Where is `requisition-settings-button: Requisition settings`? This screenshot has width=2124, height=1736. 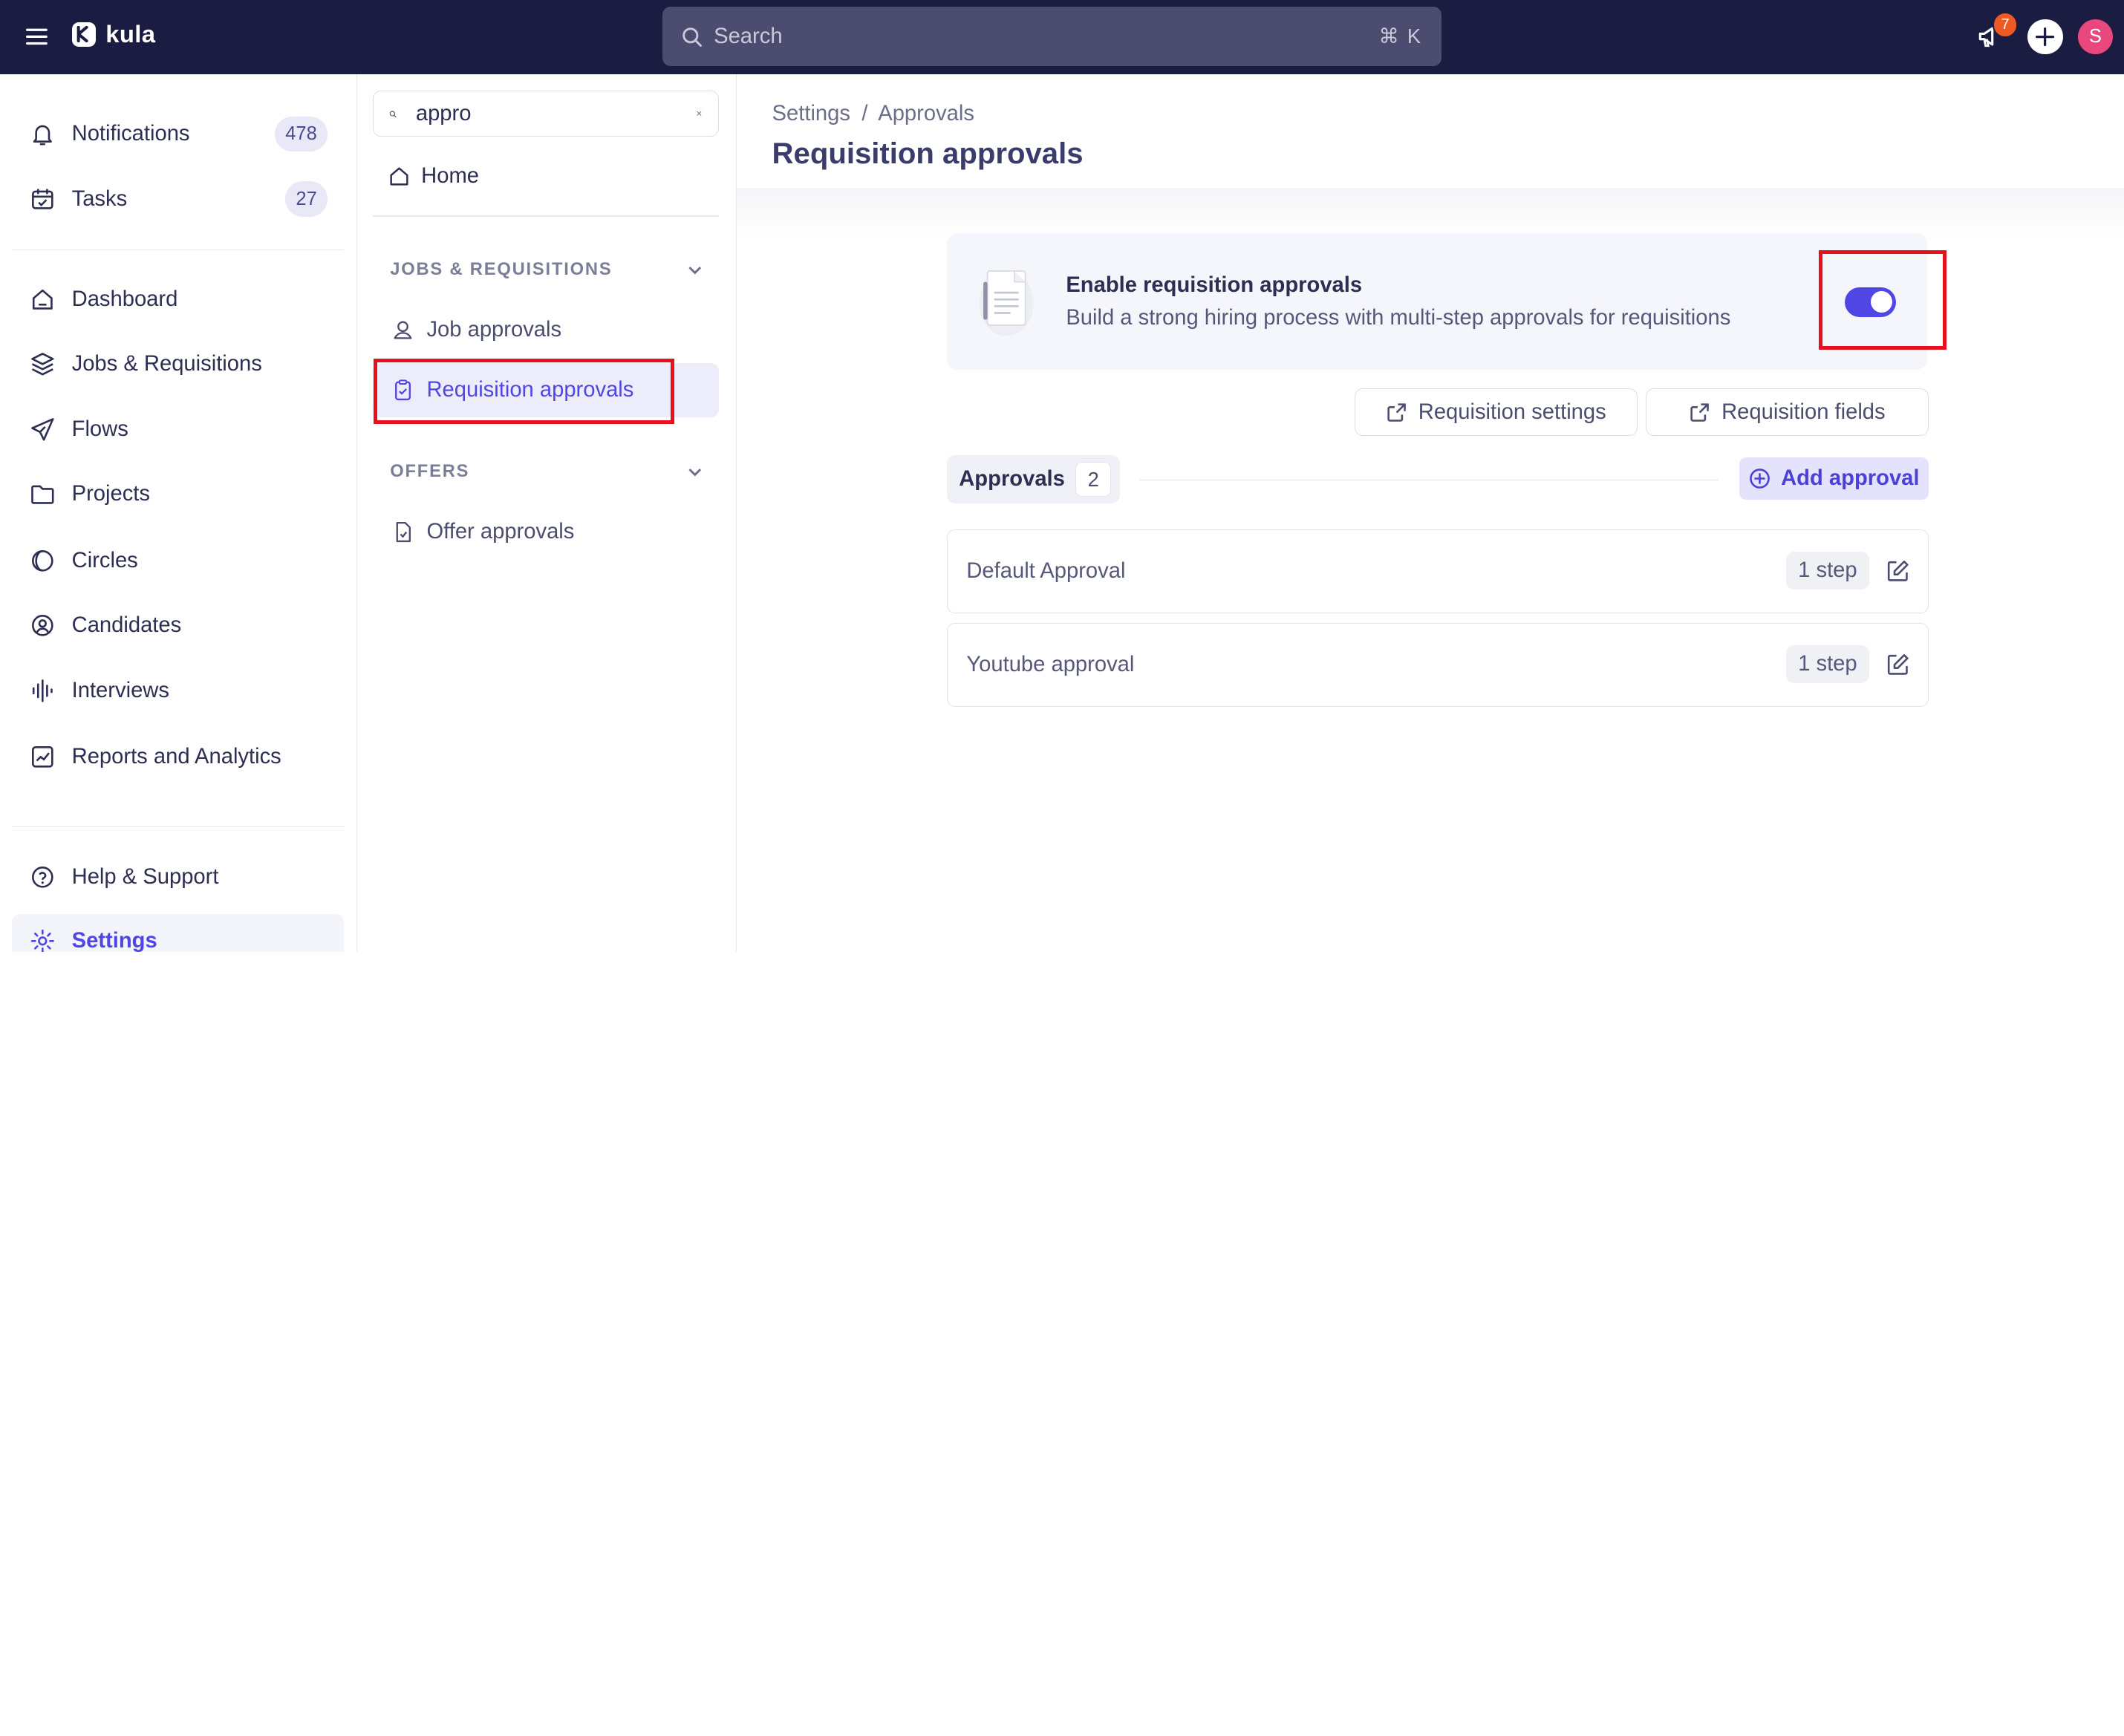 requisition-settings-button: Requisition settings is located at coordinates (1496, 412).